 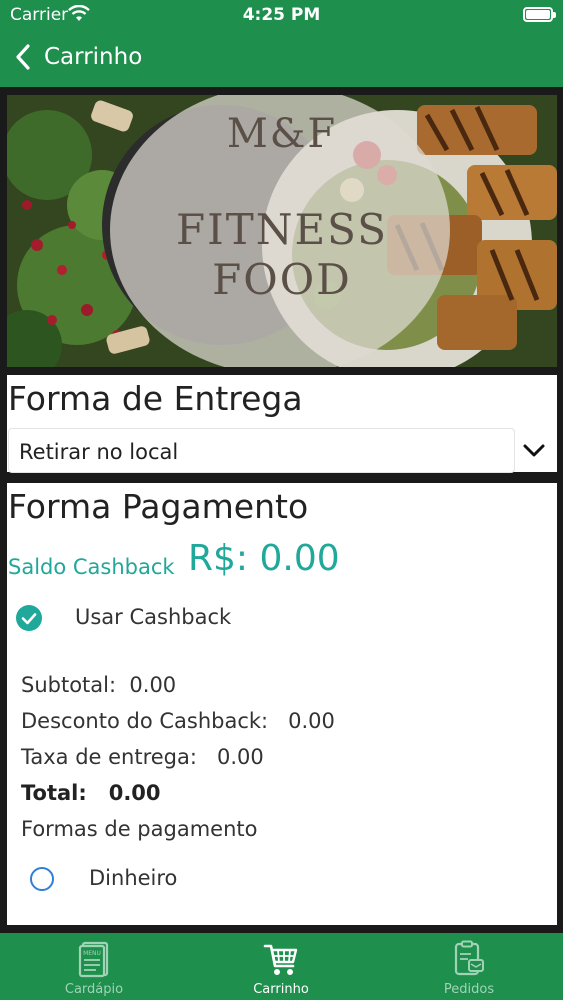 I want to click on delivery-method-select: Retirar no local, so click(x=261, y=450).